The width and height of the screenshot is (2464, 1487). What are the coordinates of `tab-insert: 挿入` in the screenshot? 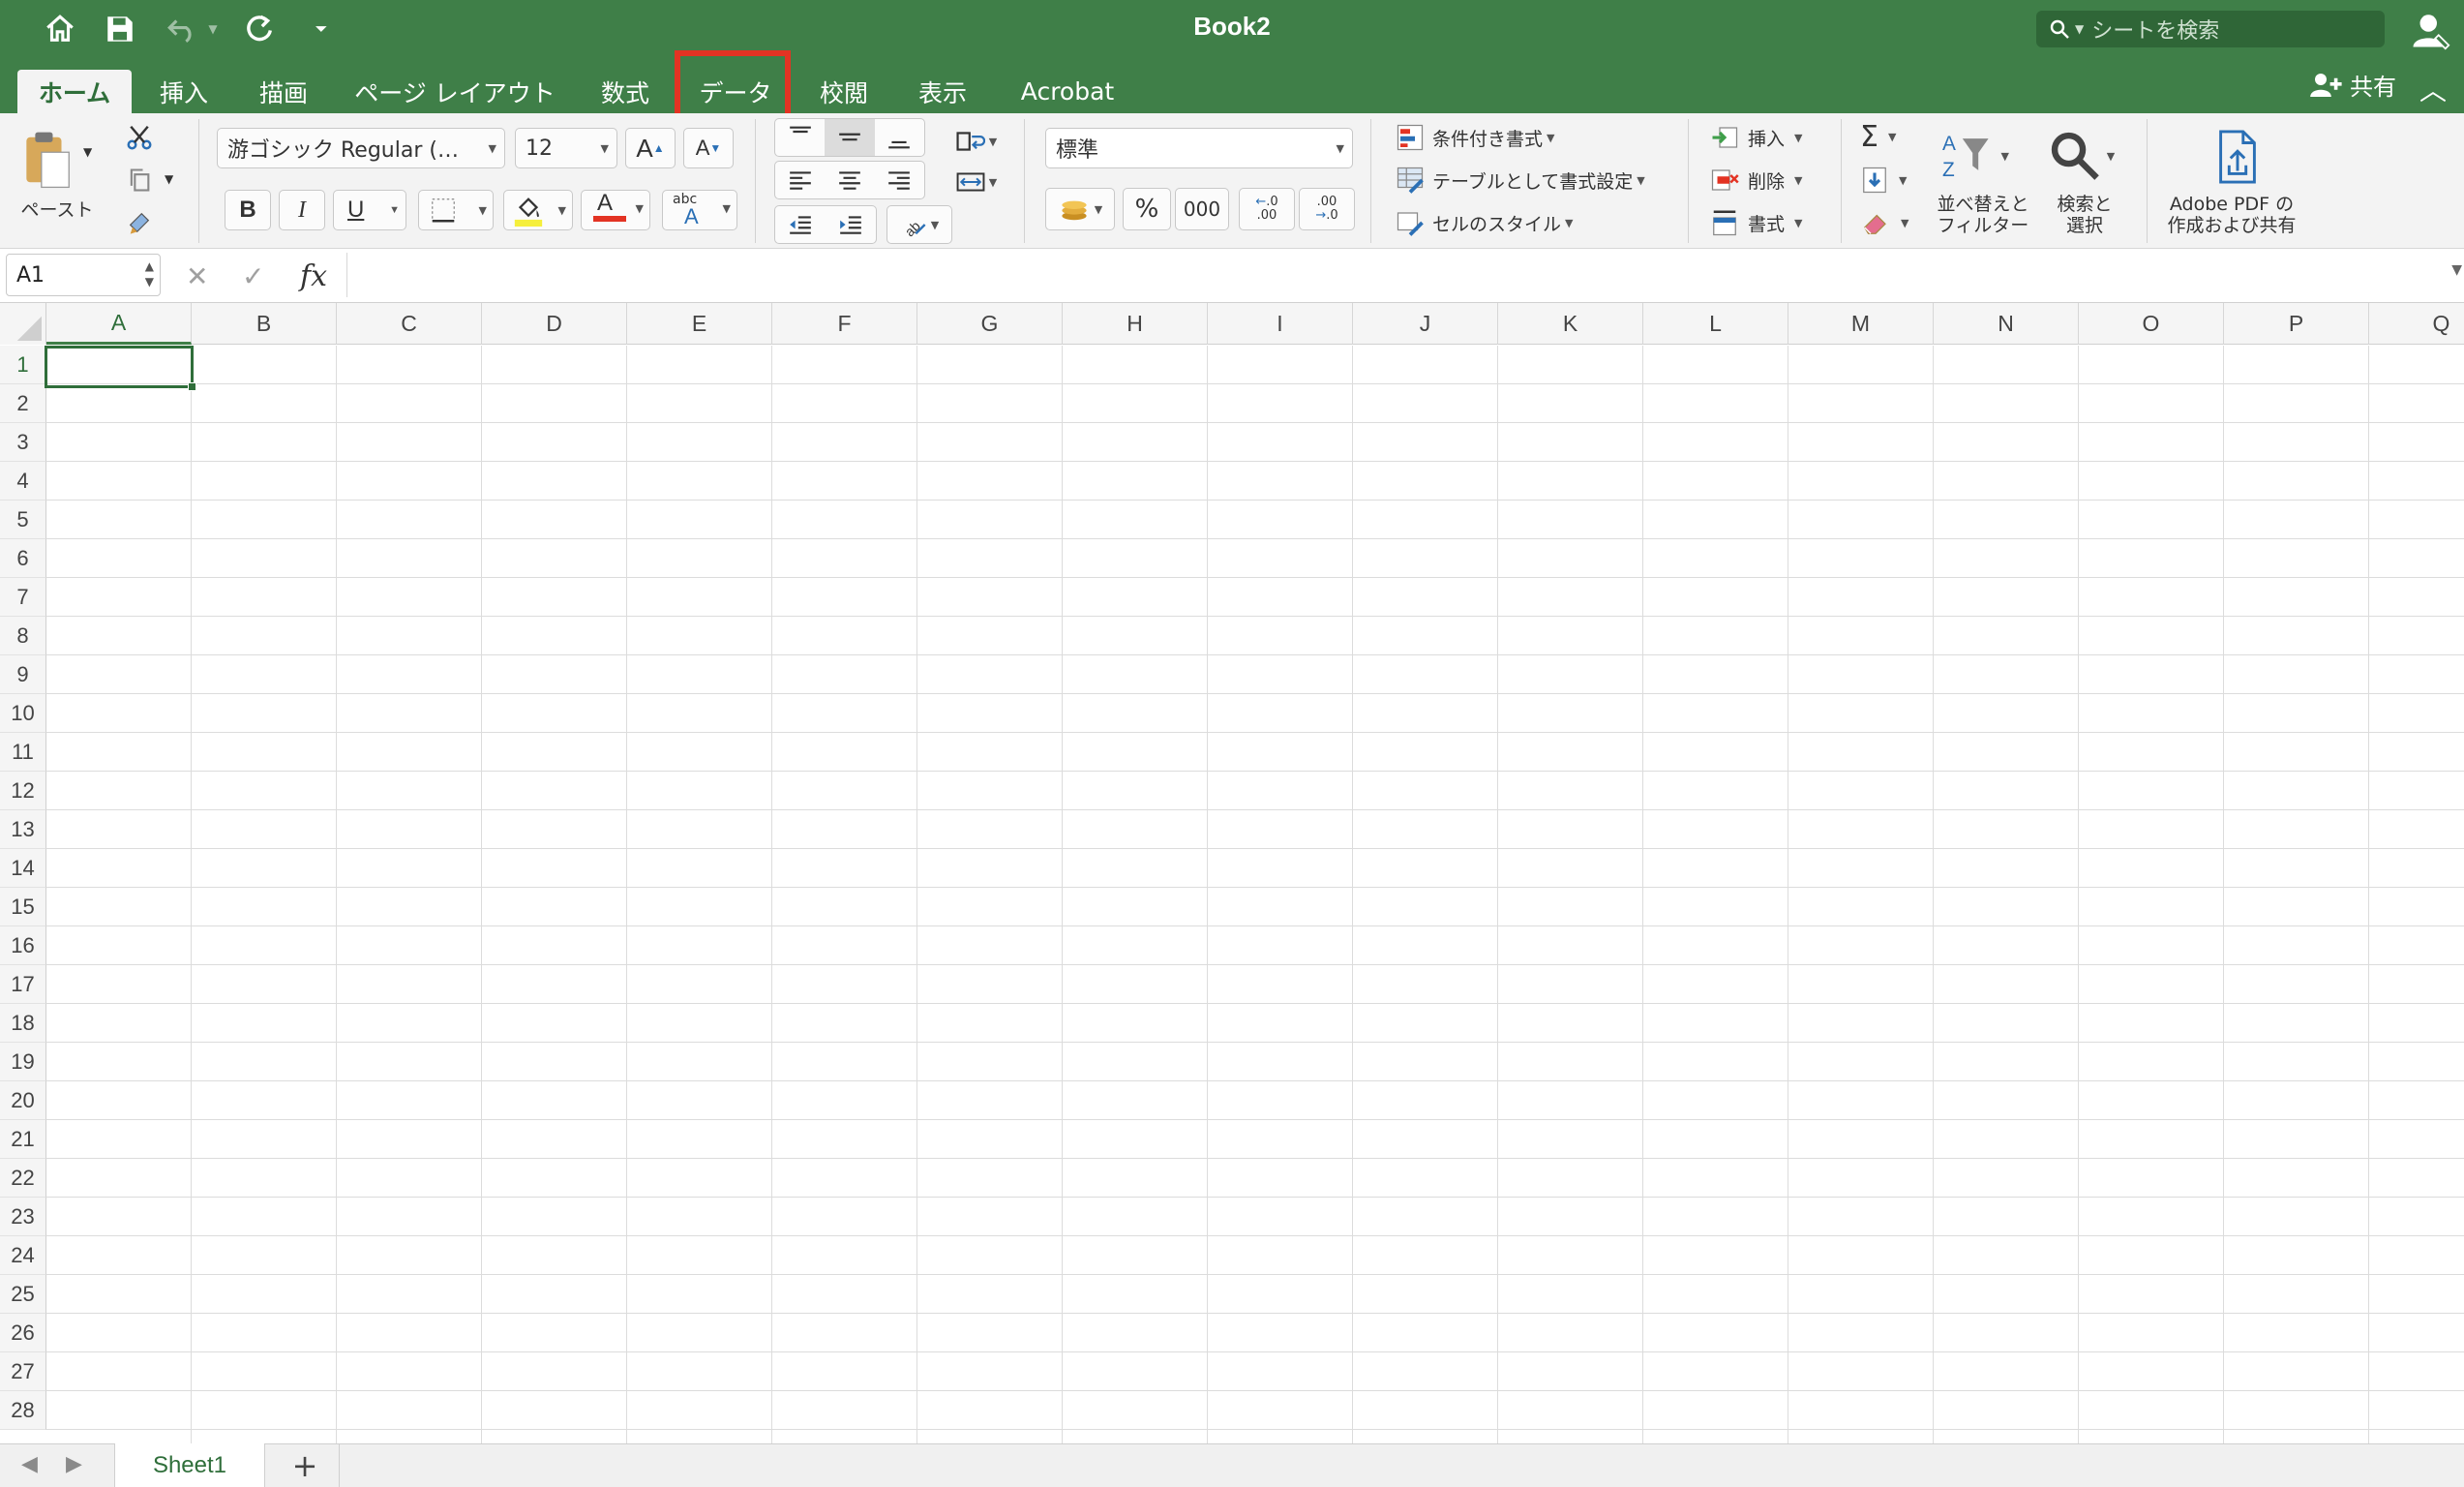 It's located at (184, 92).